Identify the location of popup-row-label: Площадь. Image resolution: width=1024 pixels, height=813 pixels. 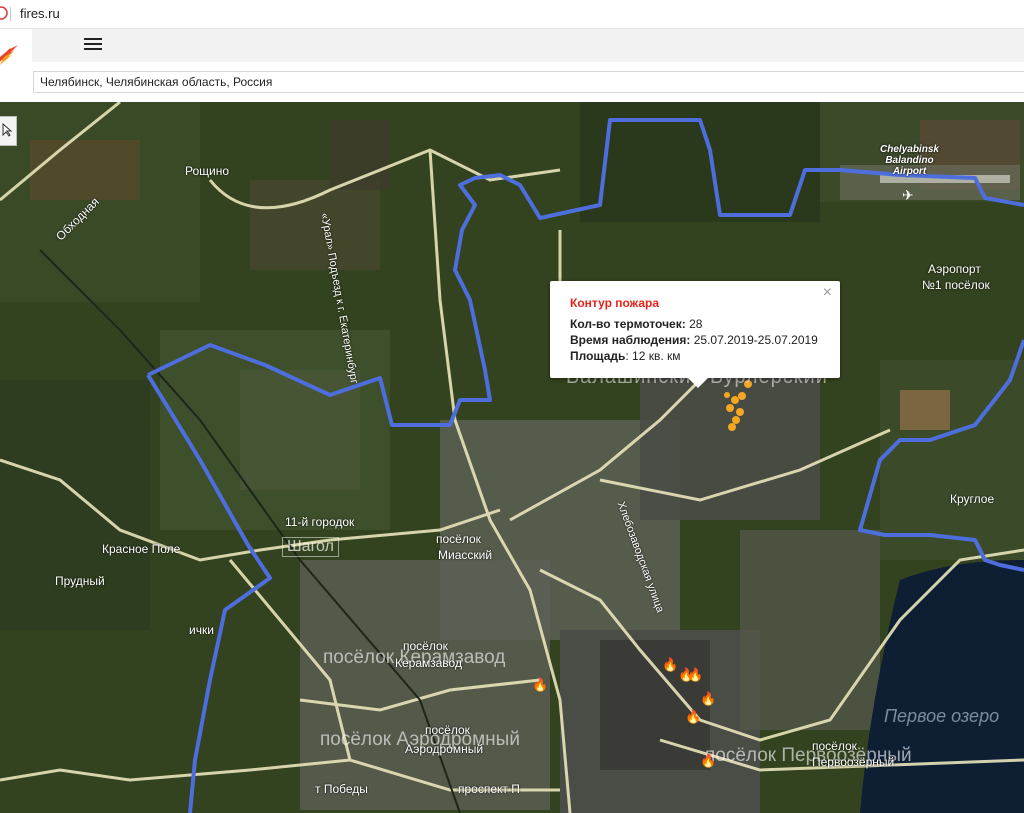
(598, 356).